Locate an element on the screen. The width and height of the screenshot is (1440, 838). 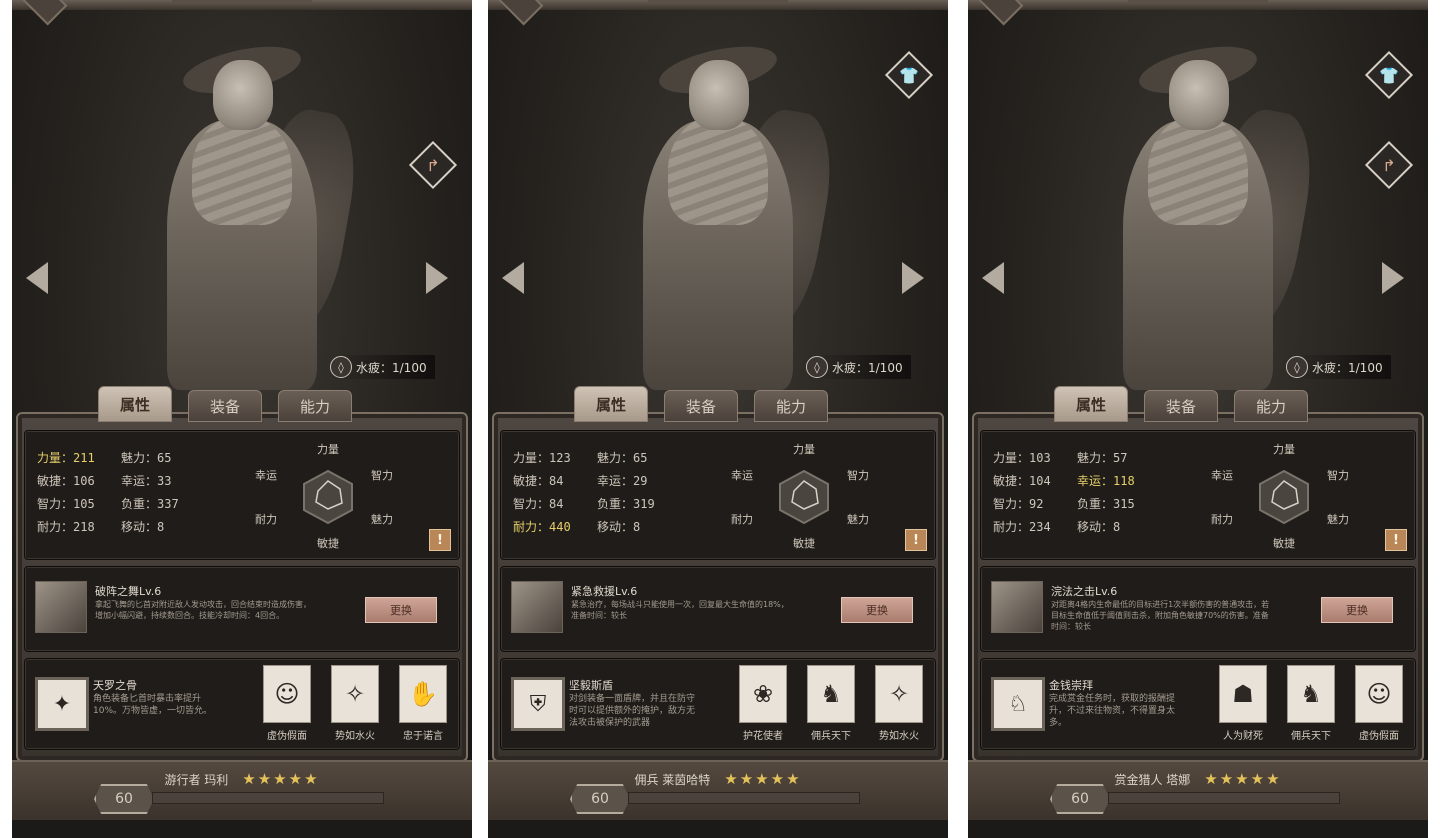
trait-description: 完成赏金任务时，获取的报酬提升，不过来往物资，不得置身太多。 is located at coordinates (1112, 711).